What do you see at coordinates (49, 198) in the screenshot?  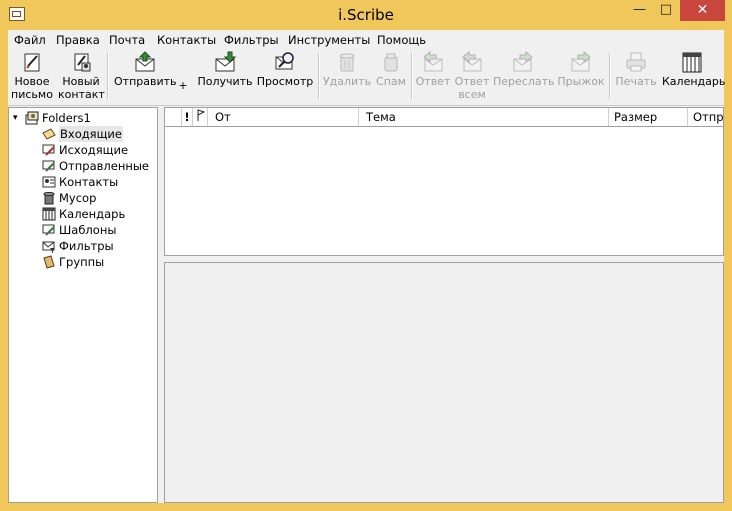 I see `trash-icon` at bounding box center [49, 198].